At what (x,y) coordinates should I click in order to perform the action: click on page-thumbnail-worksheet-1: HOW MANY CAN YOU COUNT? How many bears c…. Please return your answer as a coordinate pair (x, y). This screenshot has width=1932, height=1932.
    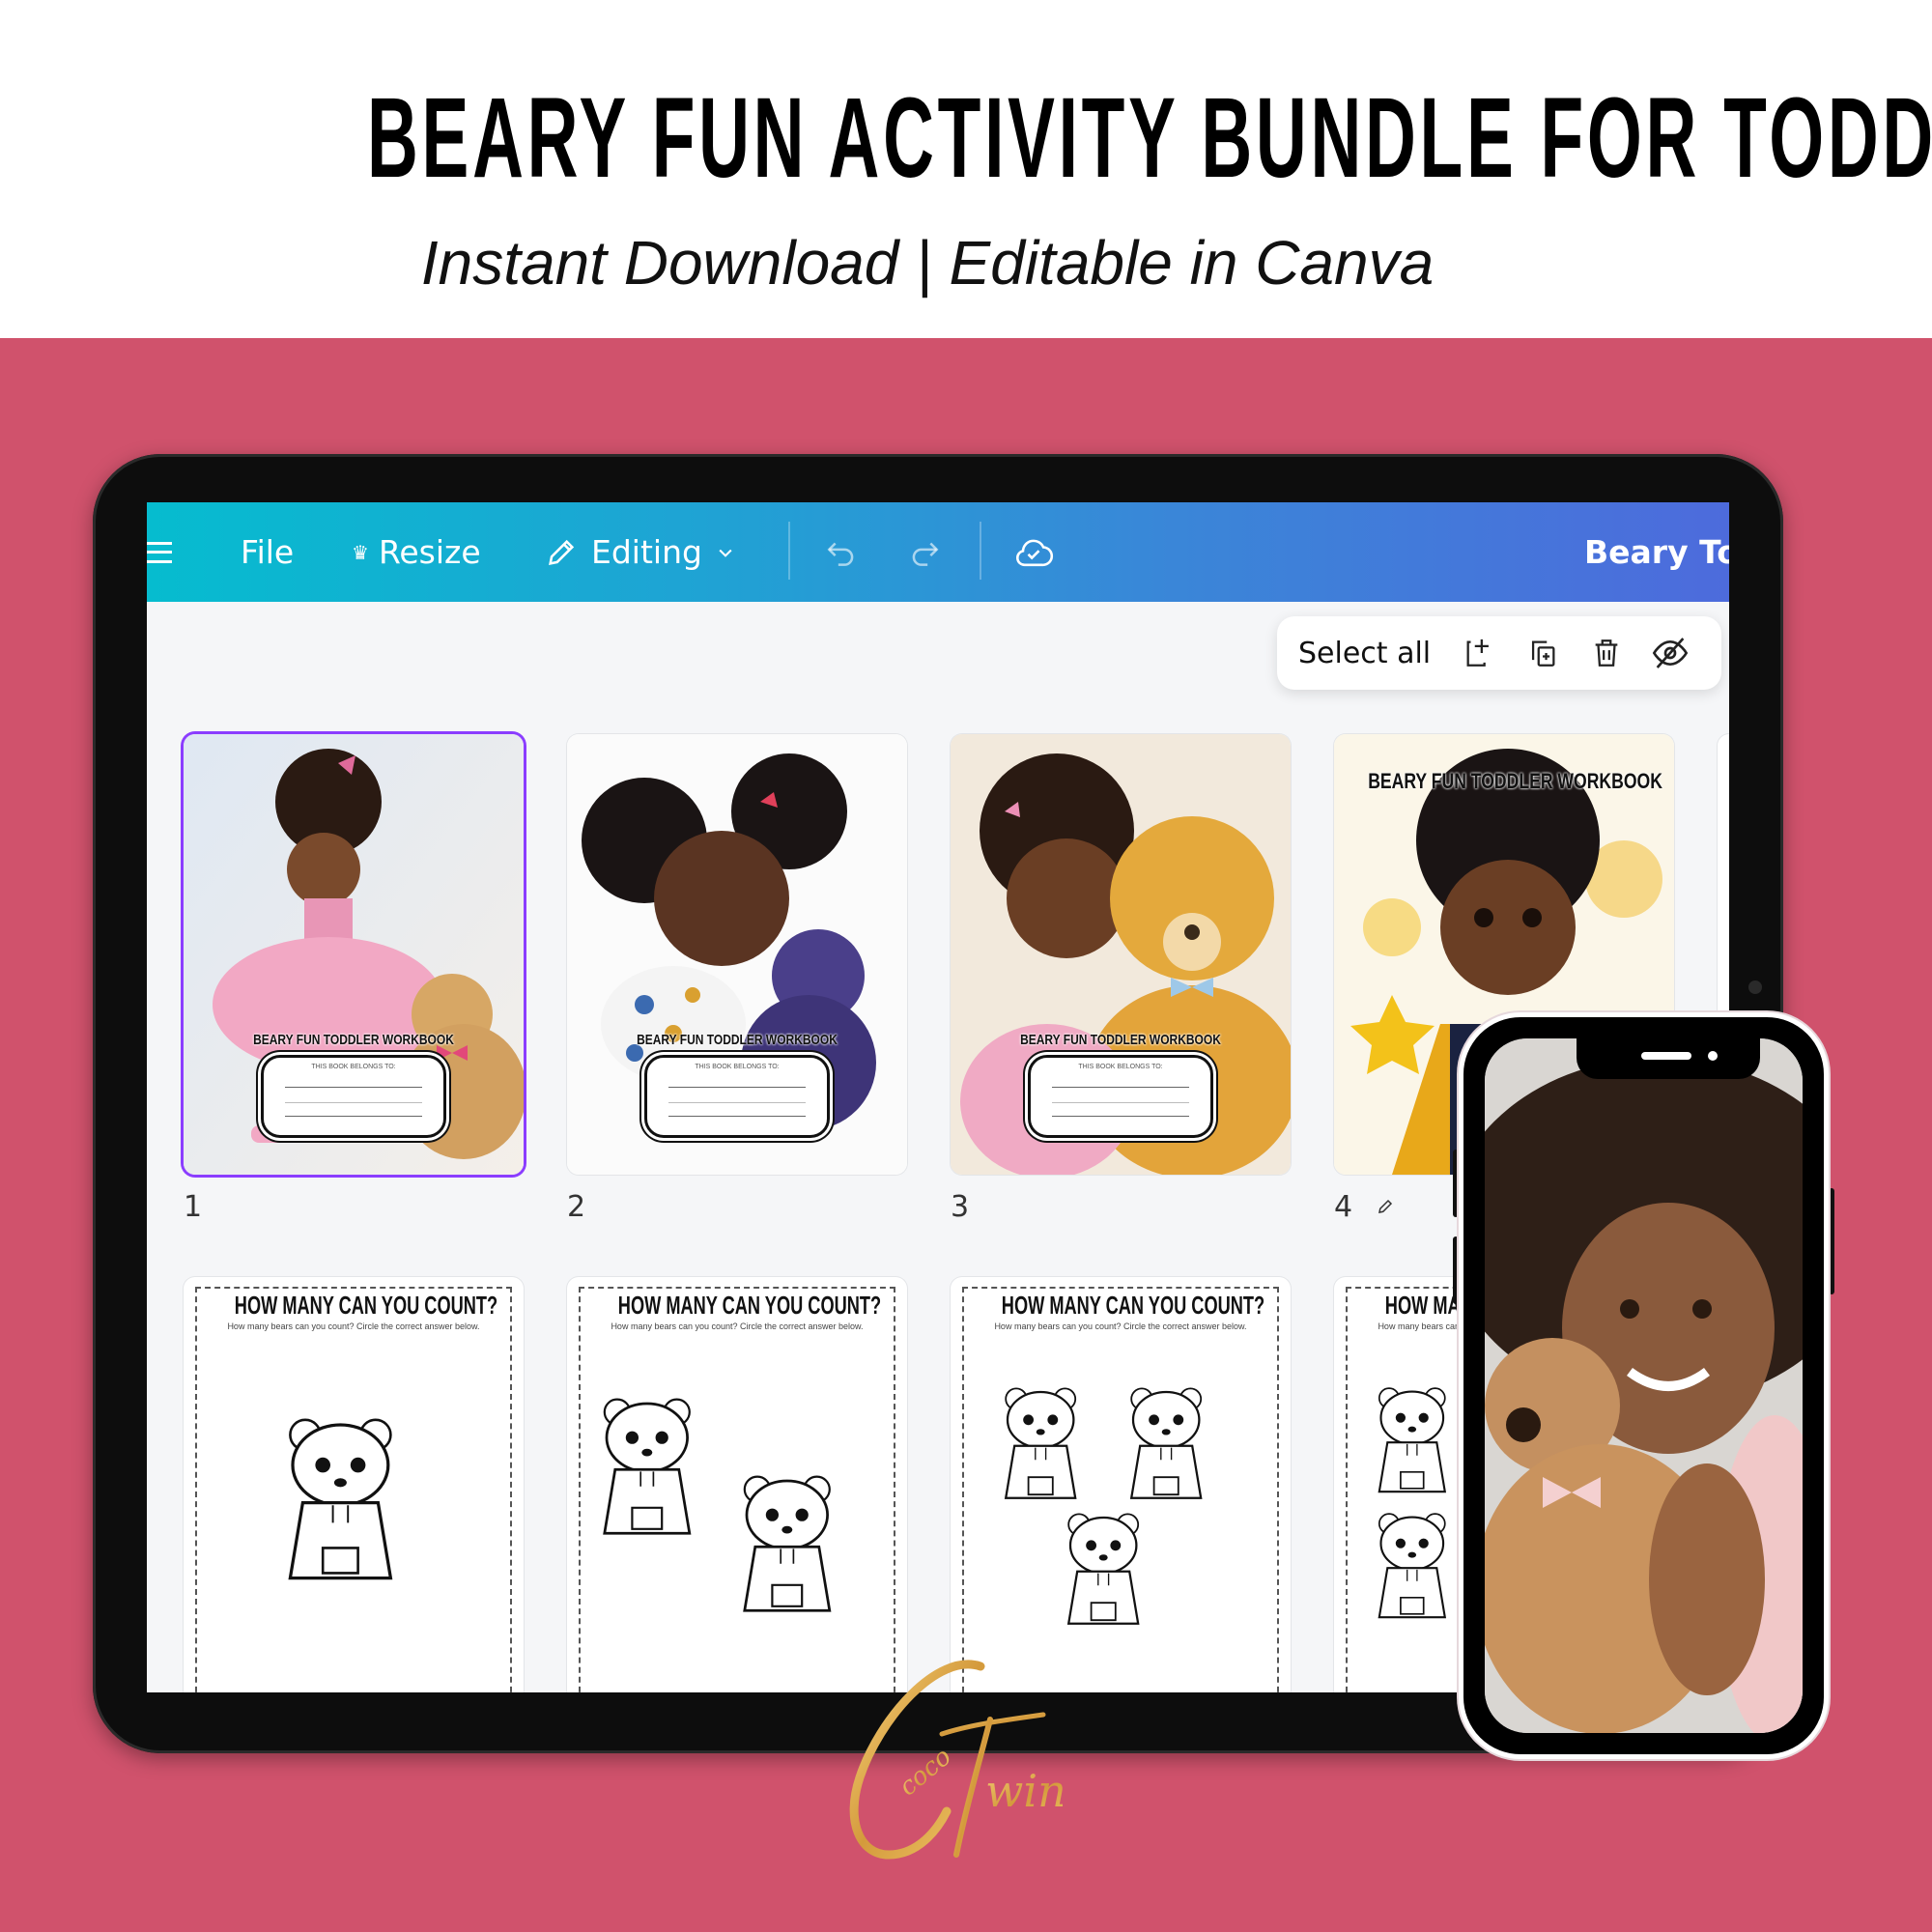
    Looking at the image, I should click on (354, 1484).